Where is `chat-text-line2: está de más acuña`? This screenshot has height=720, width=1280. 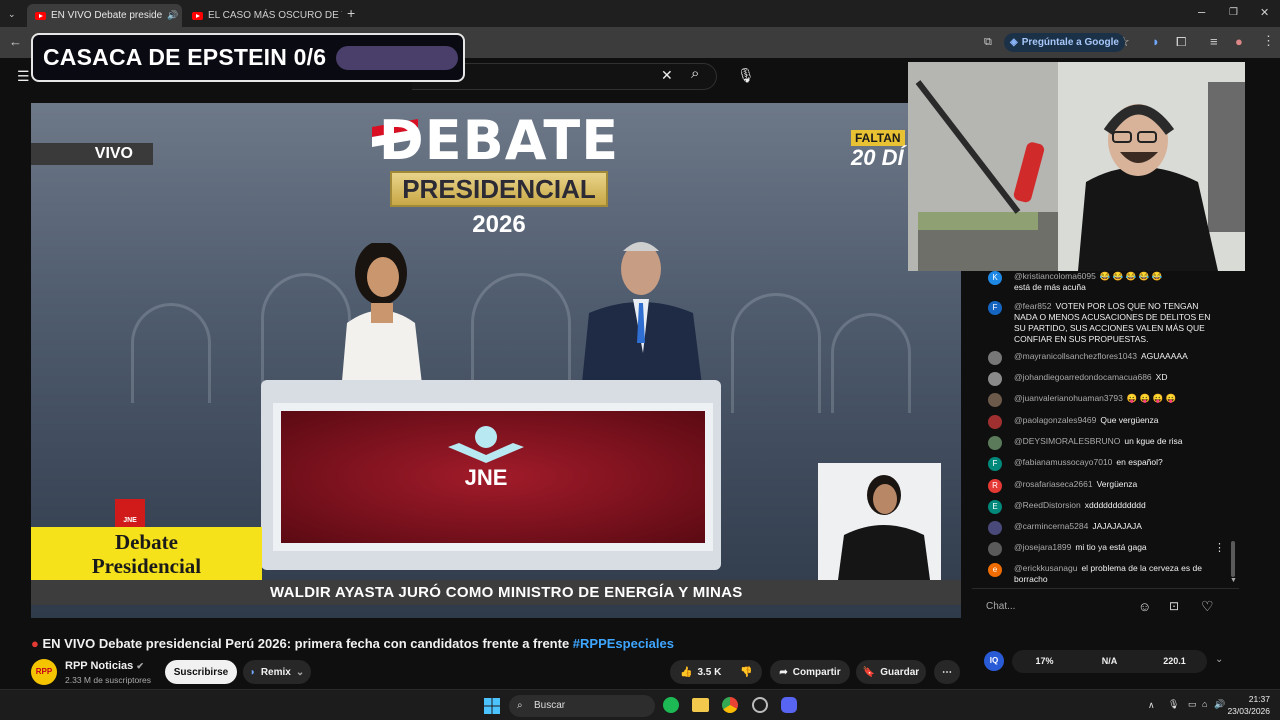 chat-text-line2: está de más acuña is located at coordinates (1050, 287).